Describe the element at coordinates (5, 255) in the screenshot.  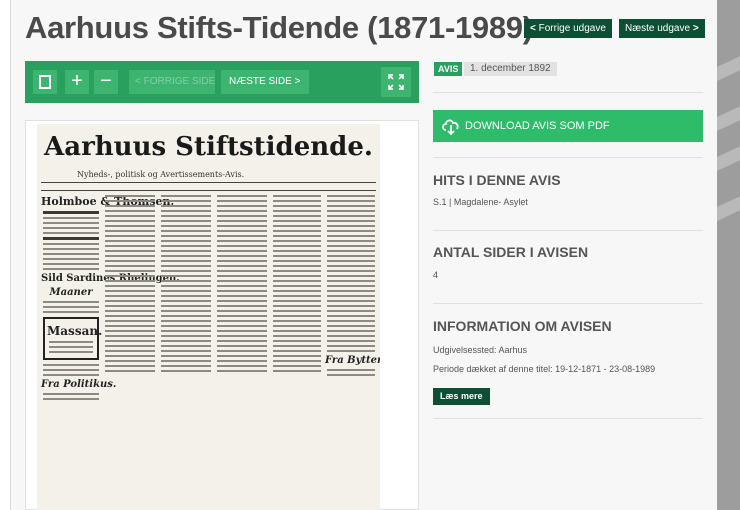
I see `left-edge` at that location.